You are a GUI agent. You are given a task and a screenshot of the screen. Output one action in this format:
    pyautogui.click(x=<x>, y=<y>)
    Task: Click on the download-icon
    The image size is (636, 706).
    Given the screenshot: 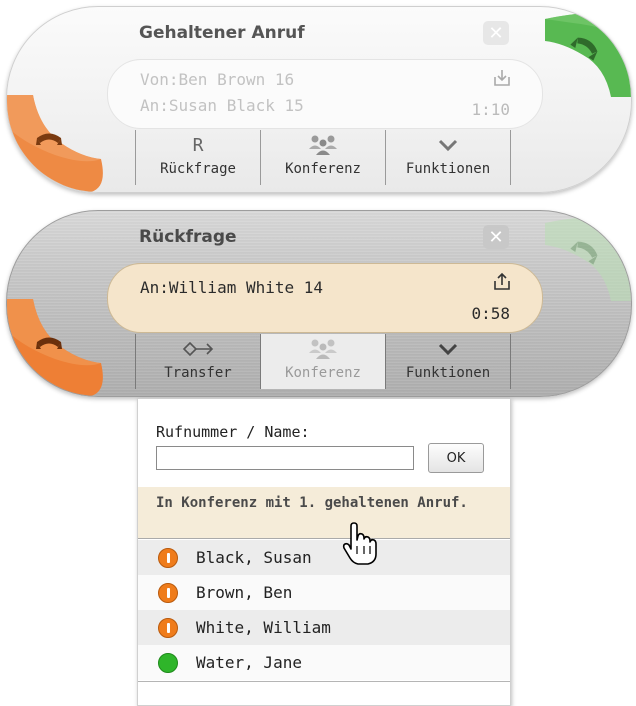 What is the action you would take?
    pyautogui.click(x=502, y=78)
    